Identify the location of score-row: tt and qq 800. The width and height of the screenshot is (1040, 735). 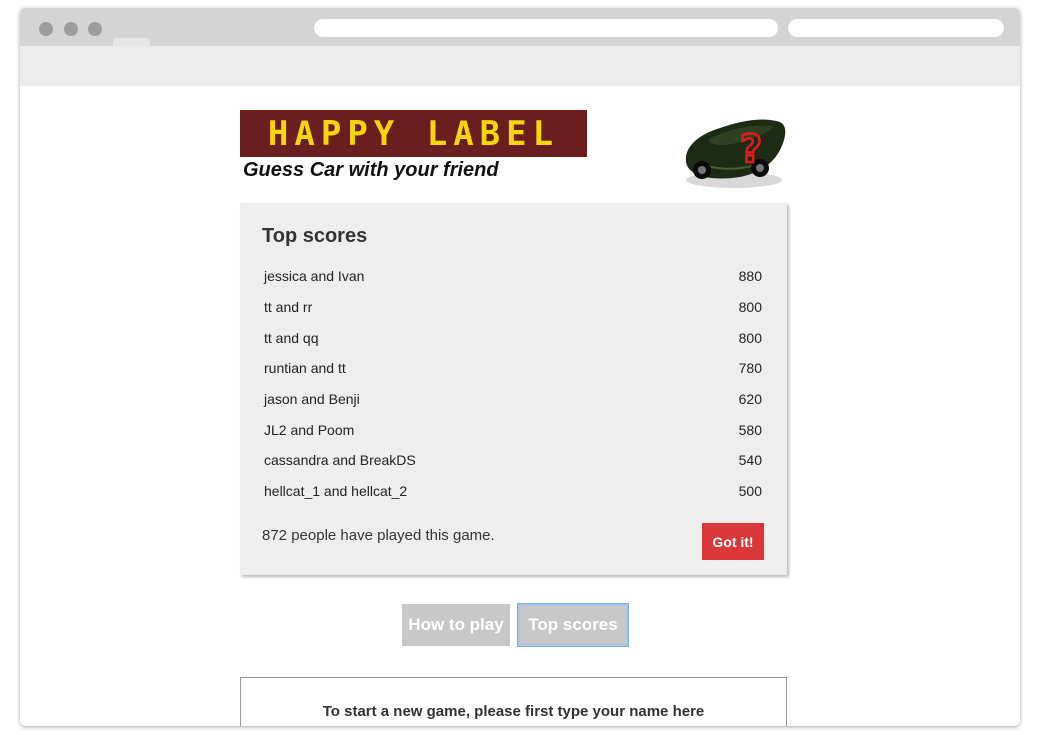
(513, 337).